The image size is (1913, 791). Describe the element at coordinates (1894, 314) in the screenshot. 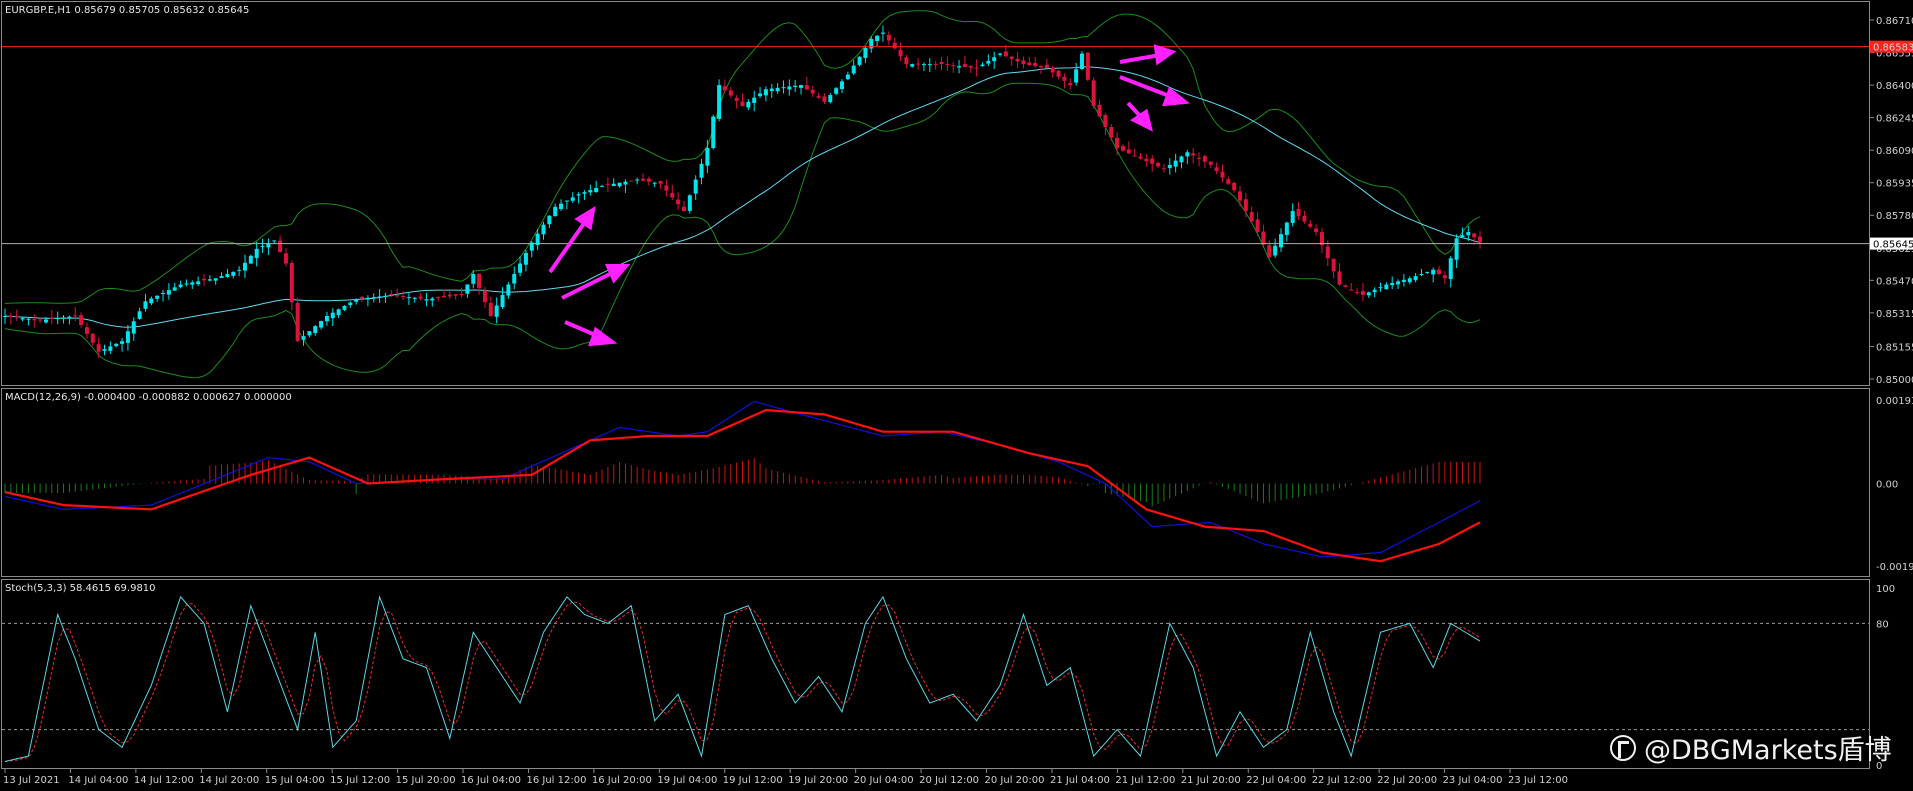

I see `price-tick-label: 0.85315` at that location.